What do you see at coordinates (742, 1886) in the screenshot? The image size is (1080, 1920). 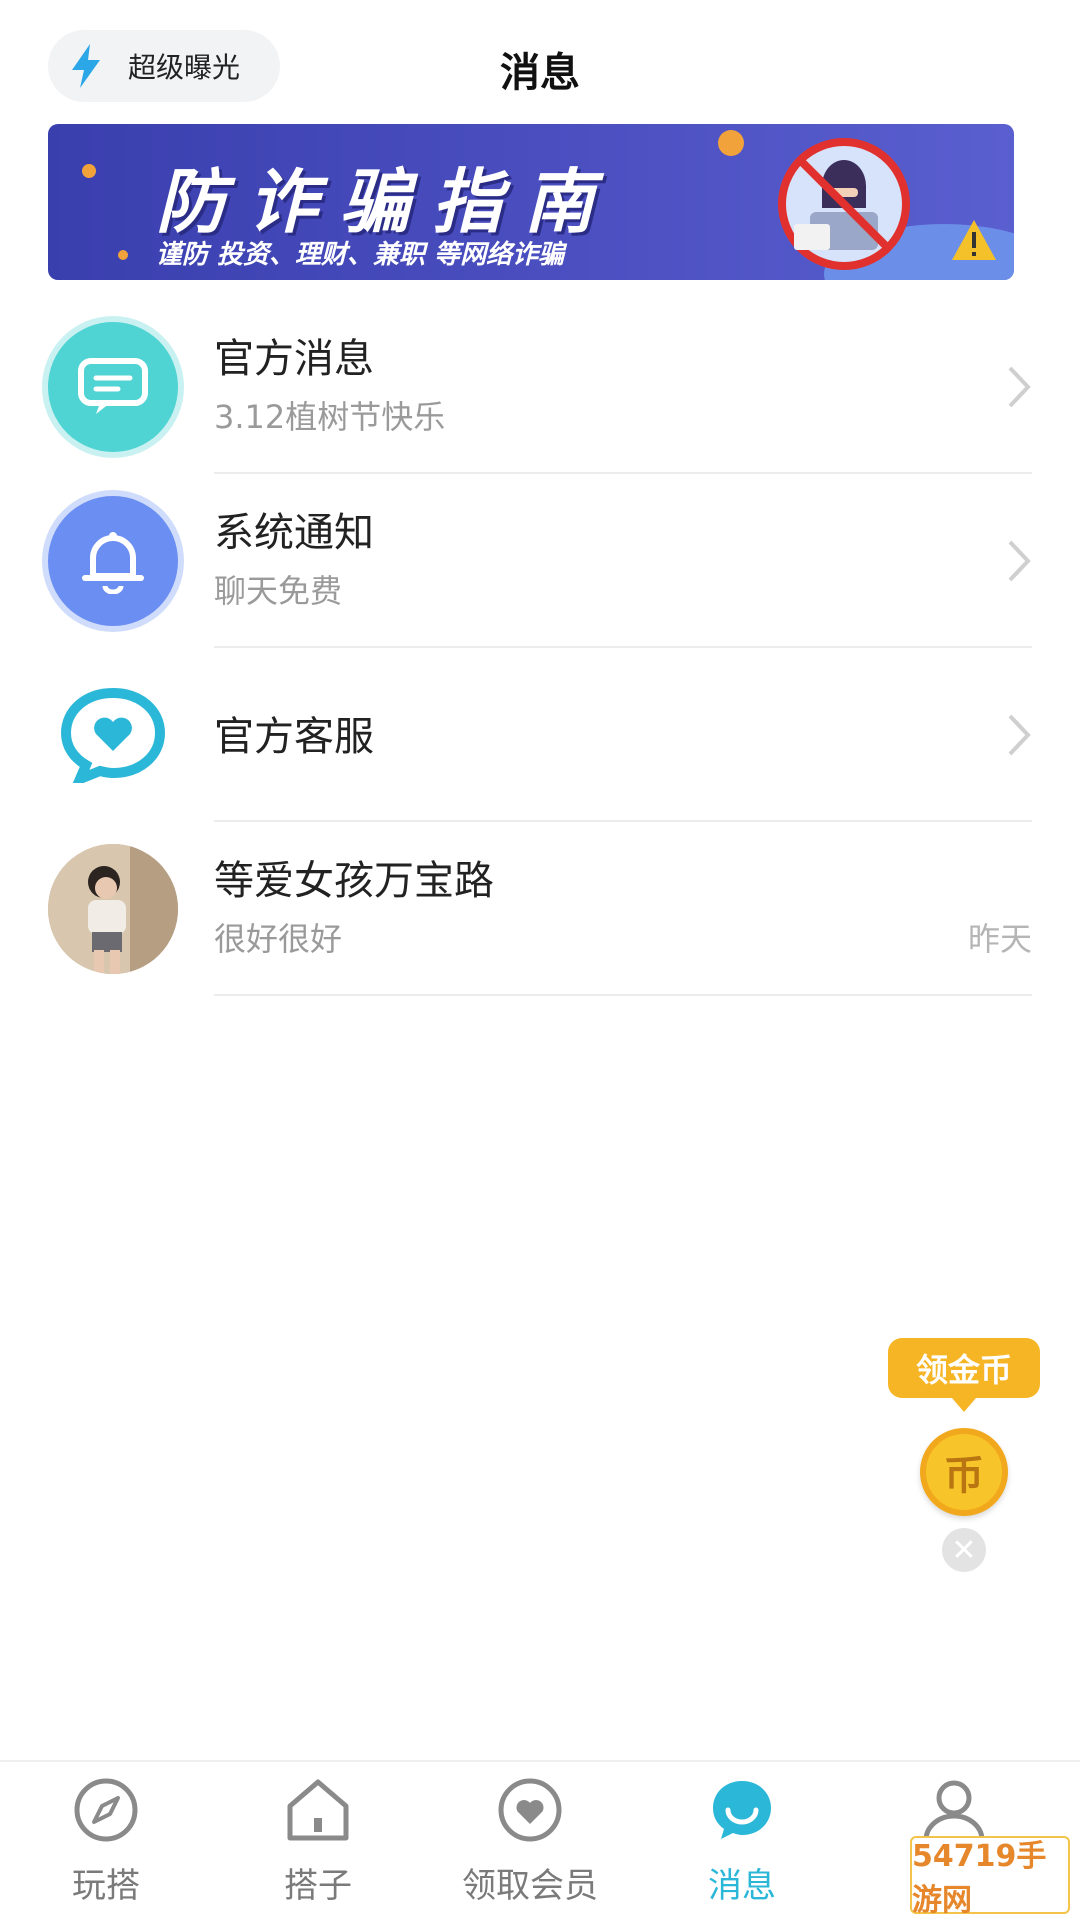 I see `nav-label: 消息` at bounding box center [742, 1886].